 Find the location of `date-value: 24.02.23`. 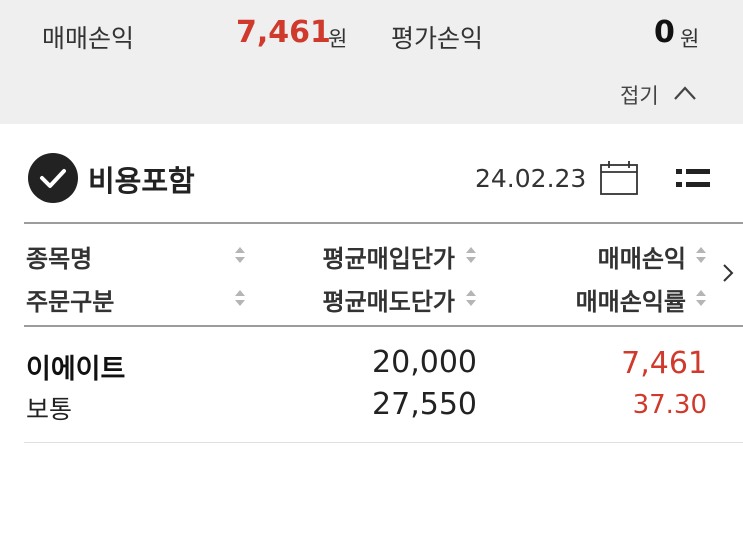

date-value: 24.02.23 is located at coordinates (530, 178).